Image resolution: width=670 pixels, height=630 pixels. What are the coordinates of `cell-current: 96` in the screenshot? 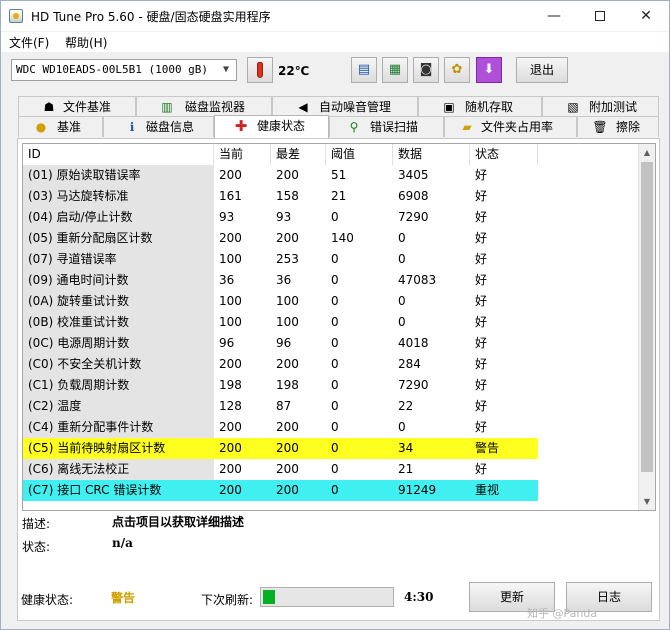 It's located at (227, 343).